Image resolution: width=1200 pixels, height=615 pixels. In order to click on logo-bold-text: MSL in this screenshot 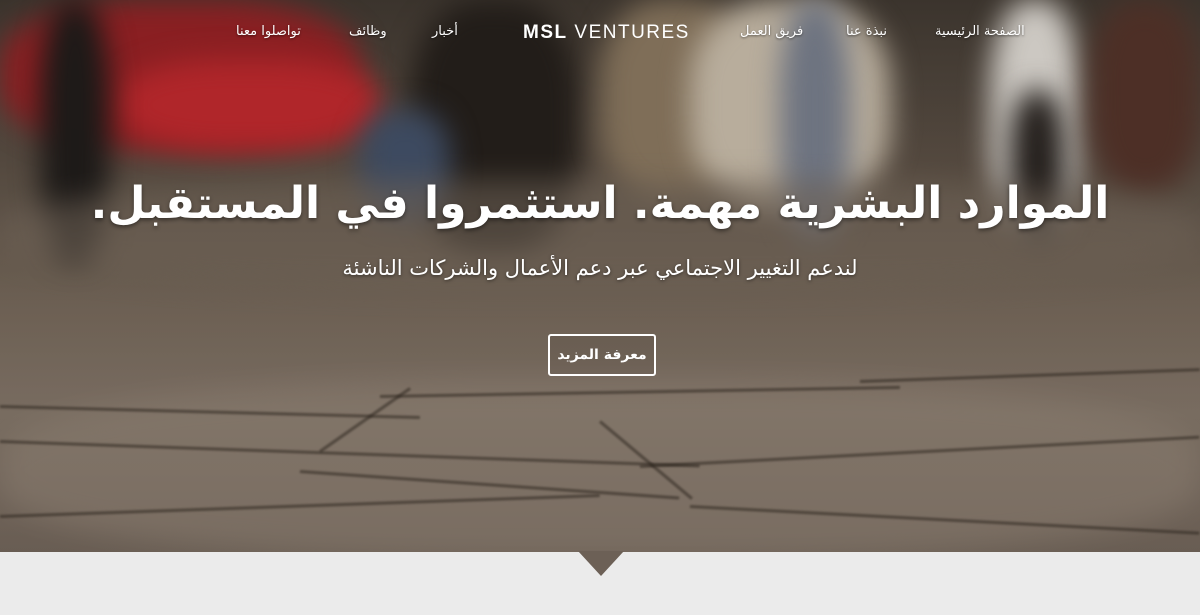, I will do `click(545, 32)`.